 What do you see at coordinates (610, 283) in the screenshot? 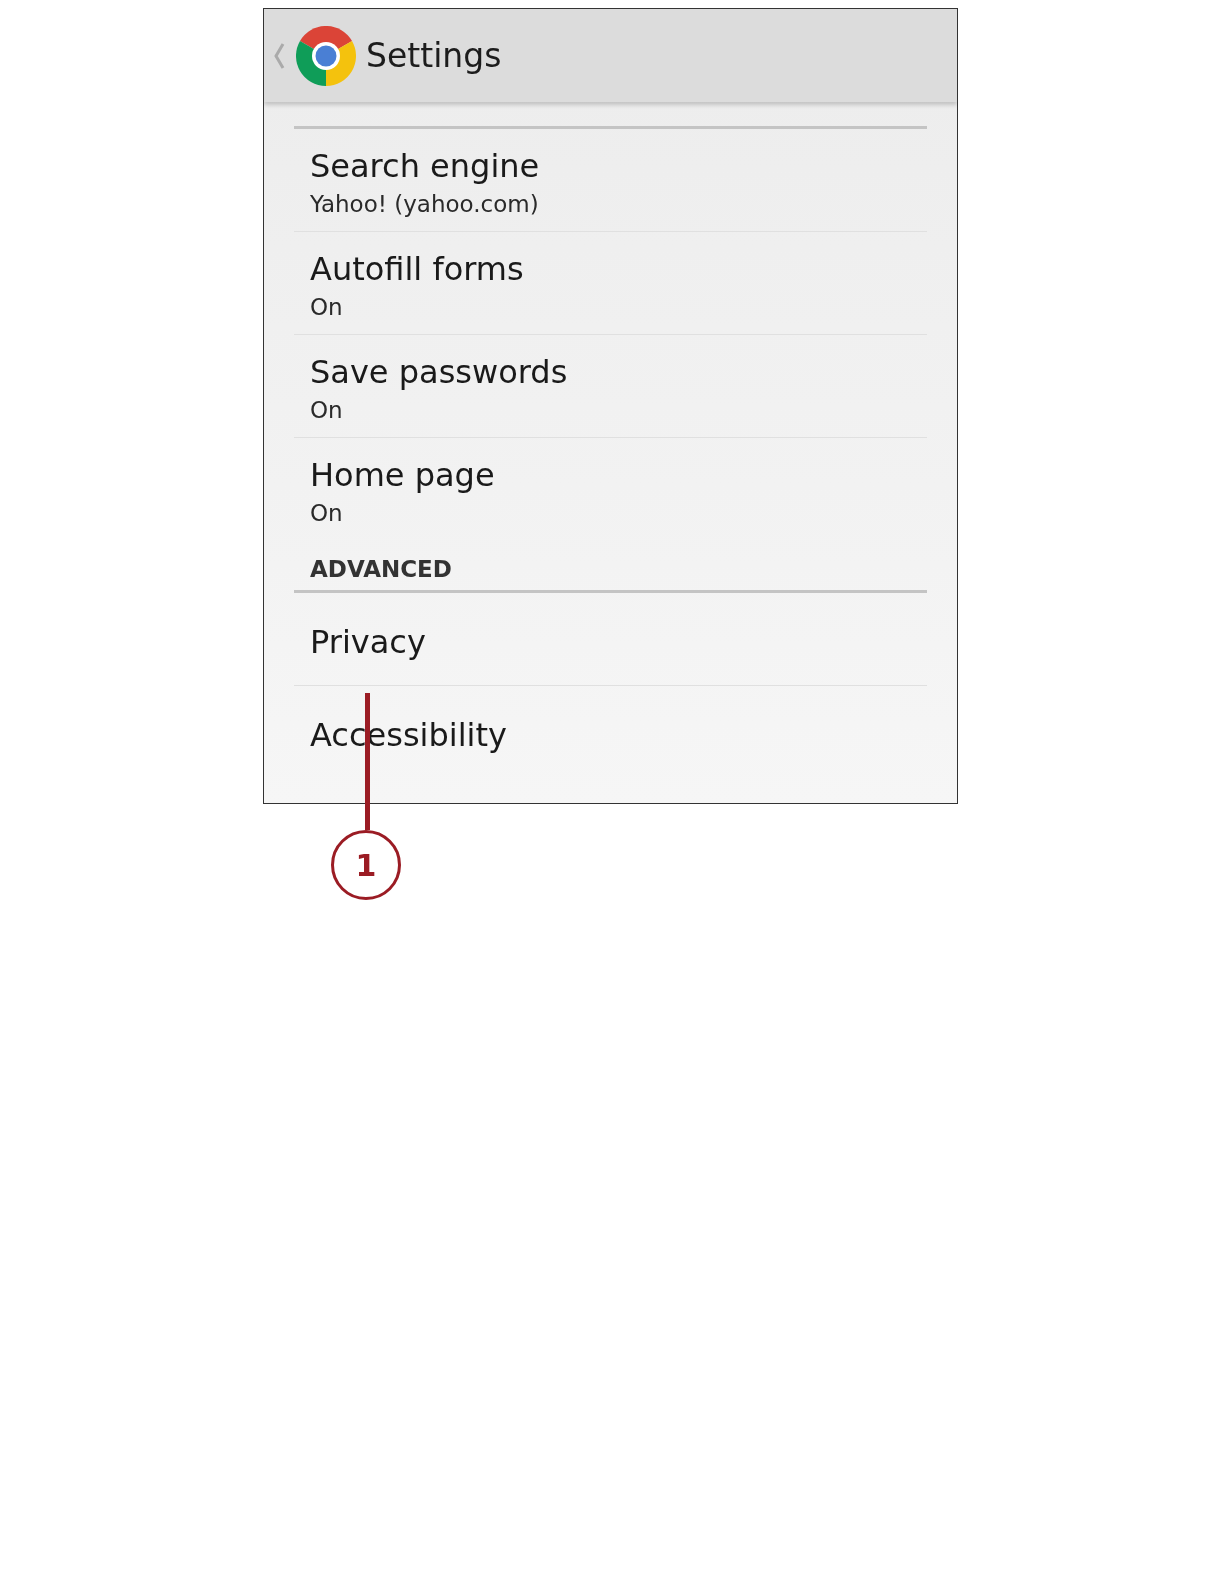
I see `settings-item: Autofill forms On` at bounding box center [610, 283].